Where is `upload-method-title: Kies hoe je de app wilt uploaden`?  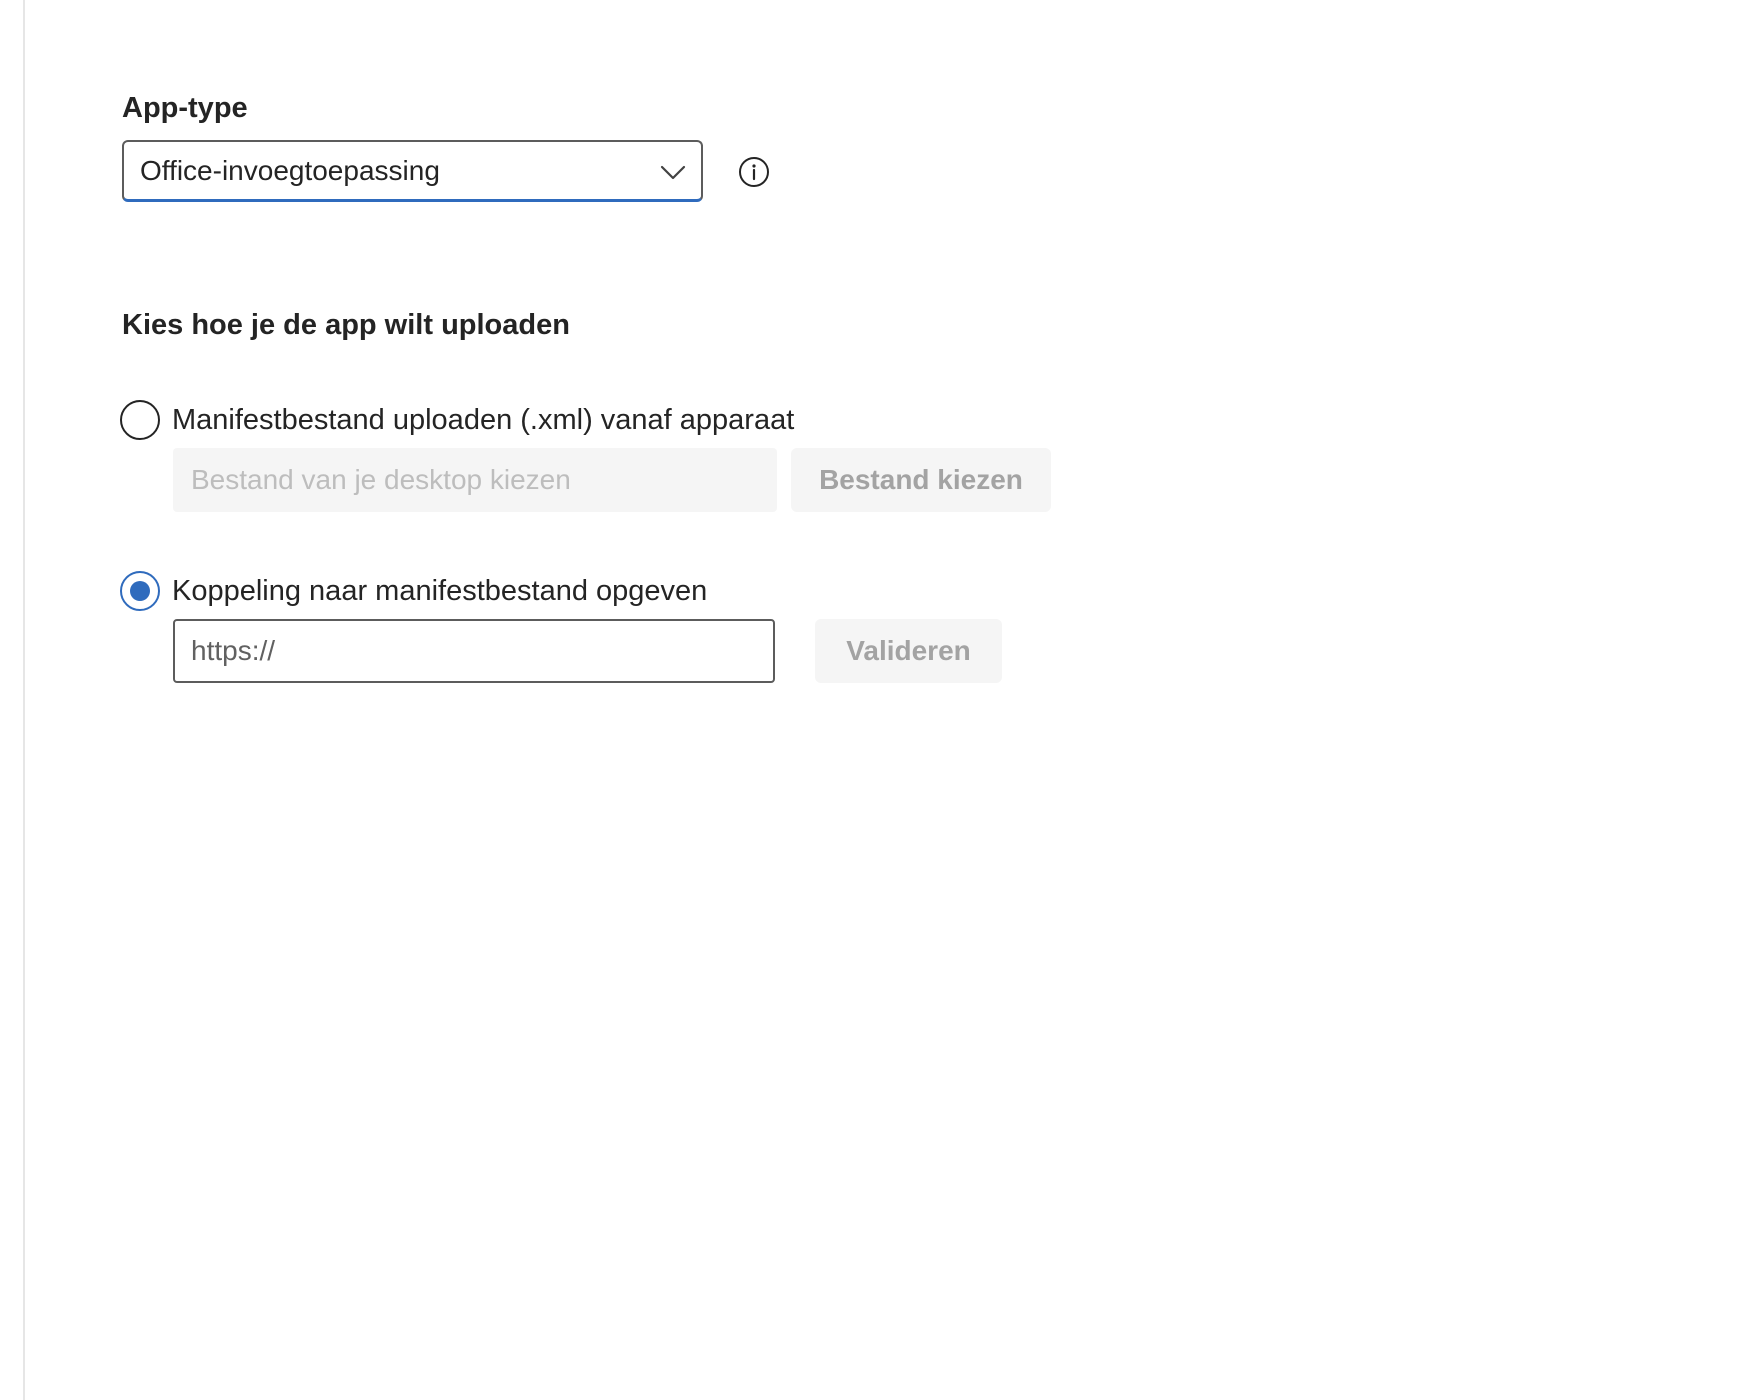 upload-method-title: Kies hoe je de app wilt uploaden is located at coordinates (346, 325).